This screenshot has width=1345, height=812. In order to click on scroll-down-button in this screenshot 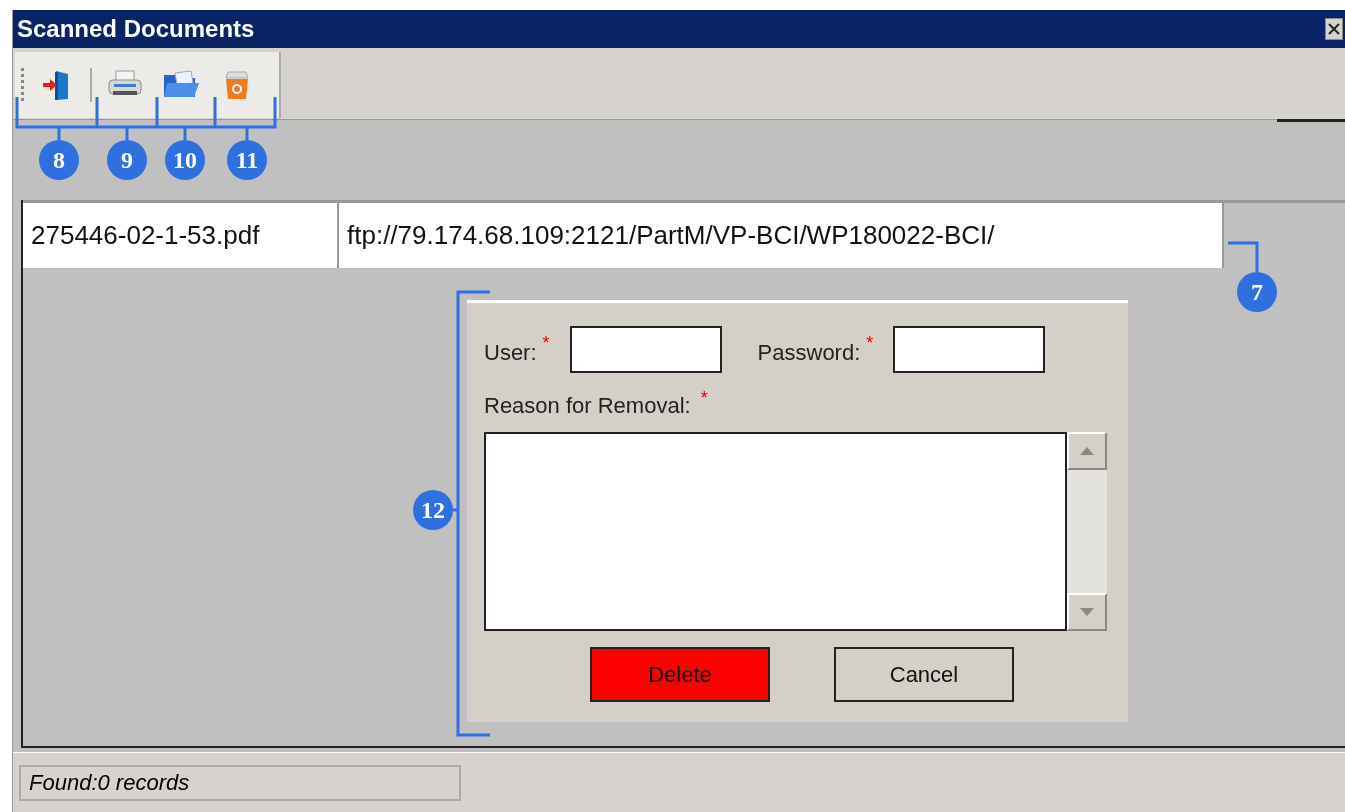, I will do `click(1087, 612)`.